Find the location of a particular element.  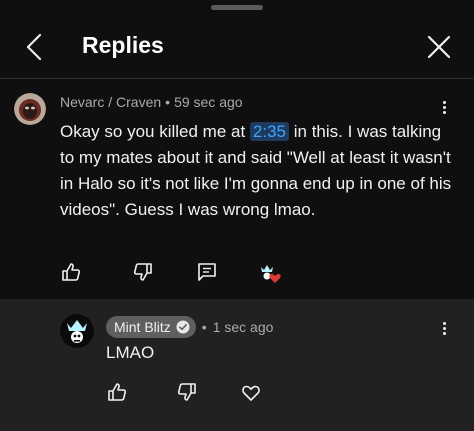

reply-meta: Mint Blitz • 1 sec ago is located at coordinates (189, 327).